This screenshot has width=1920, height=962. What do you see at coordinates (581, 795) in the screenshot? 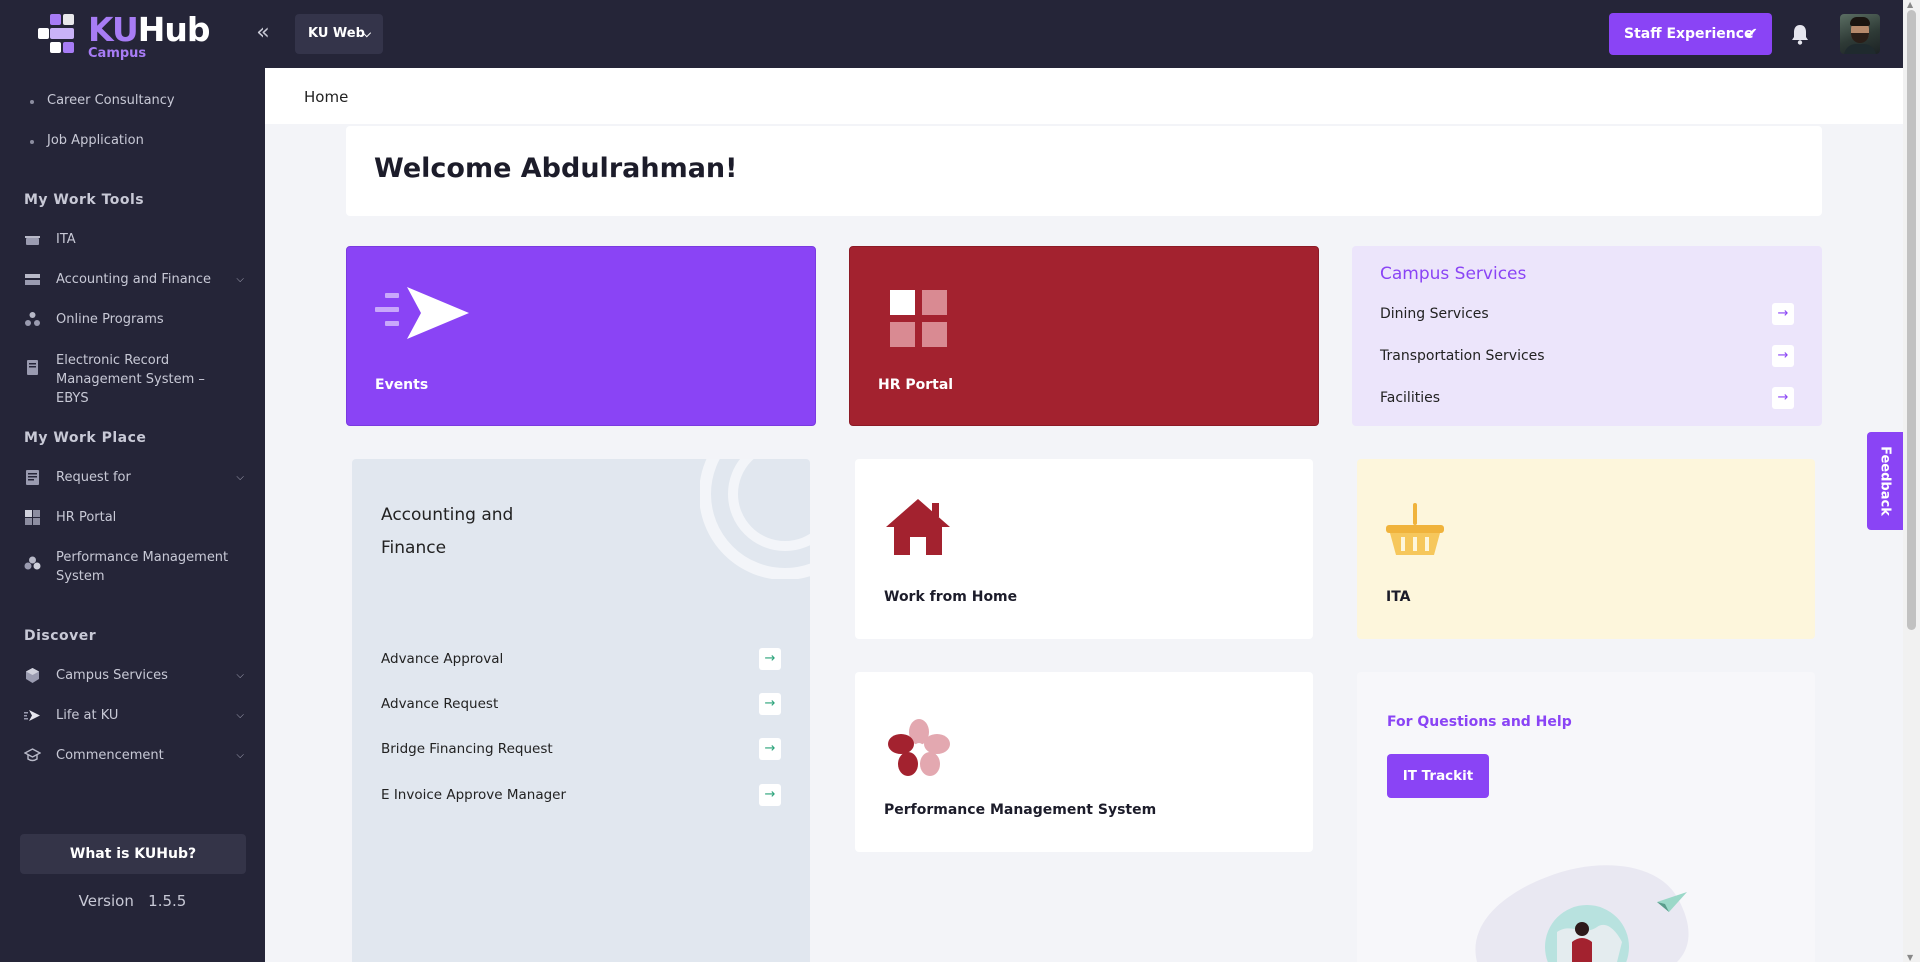
I see `link-e-invoice-approve-manager: E Invoice Approve Manager →` at bounding box center [581, 795].